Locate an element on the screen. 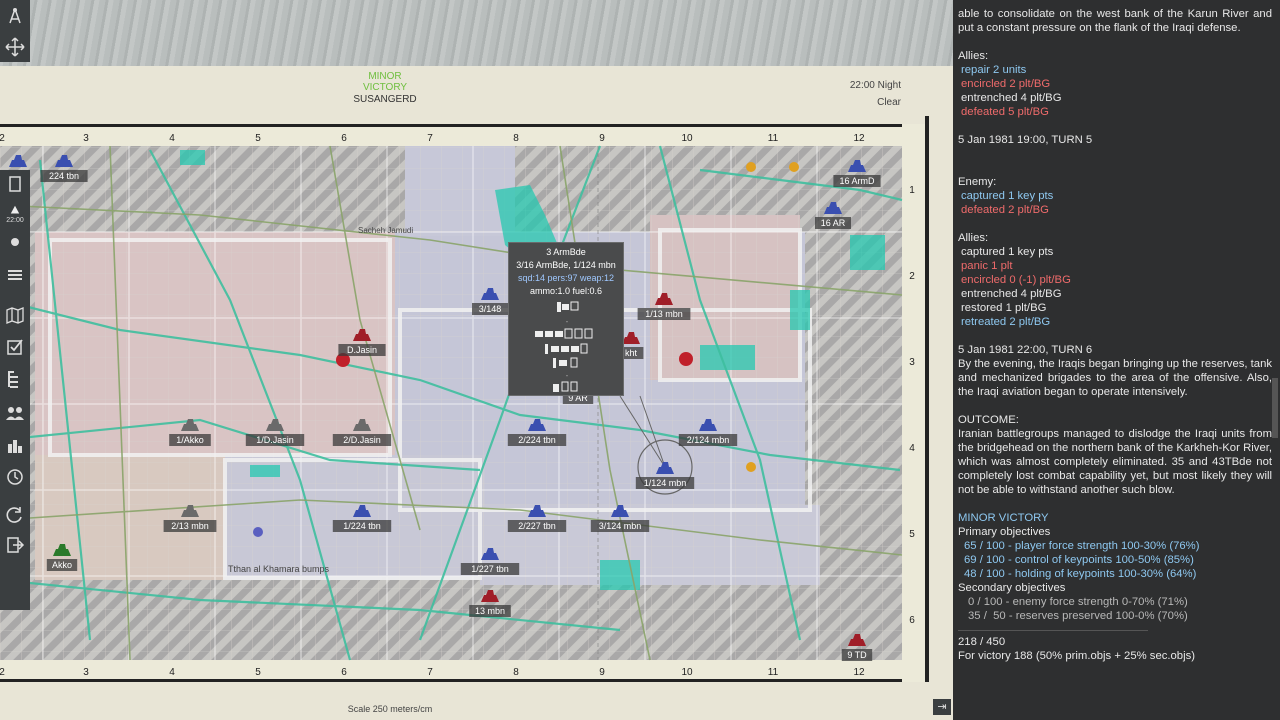  log-entry: defeated 2 plt/BG is located at coordinates (1005, 210).